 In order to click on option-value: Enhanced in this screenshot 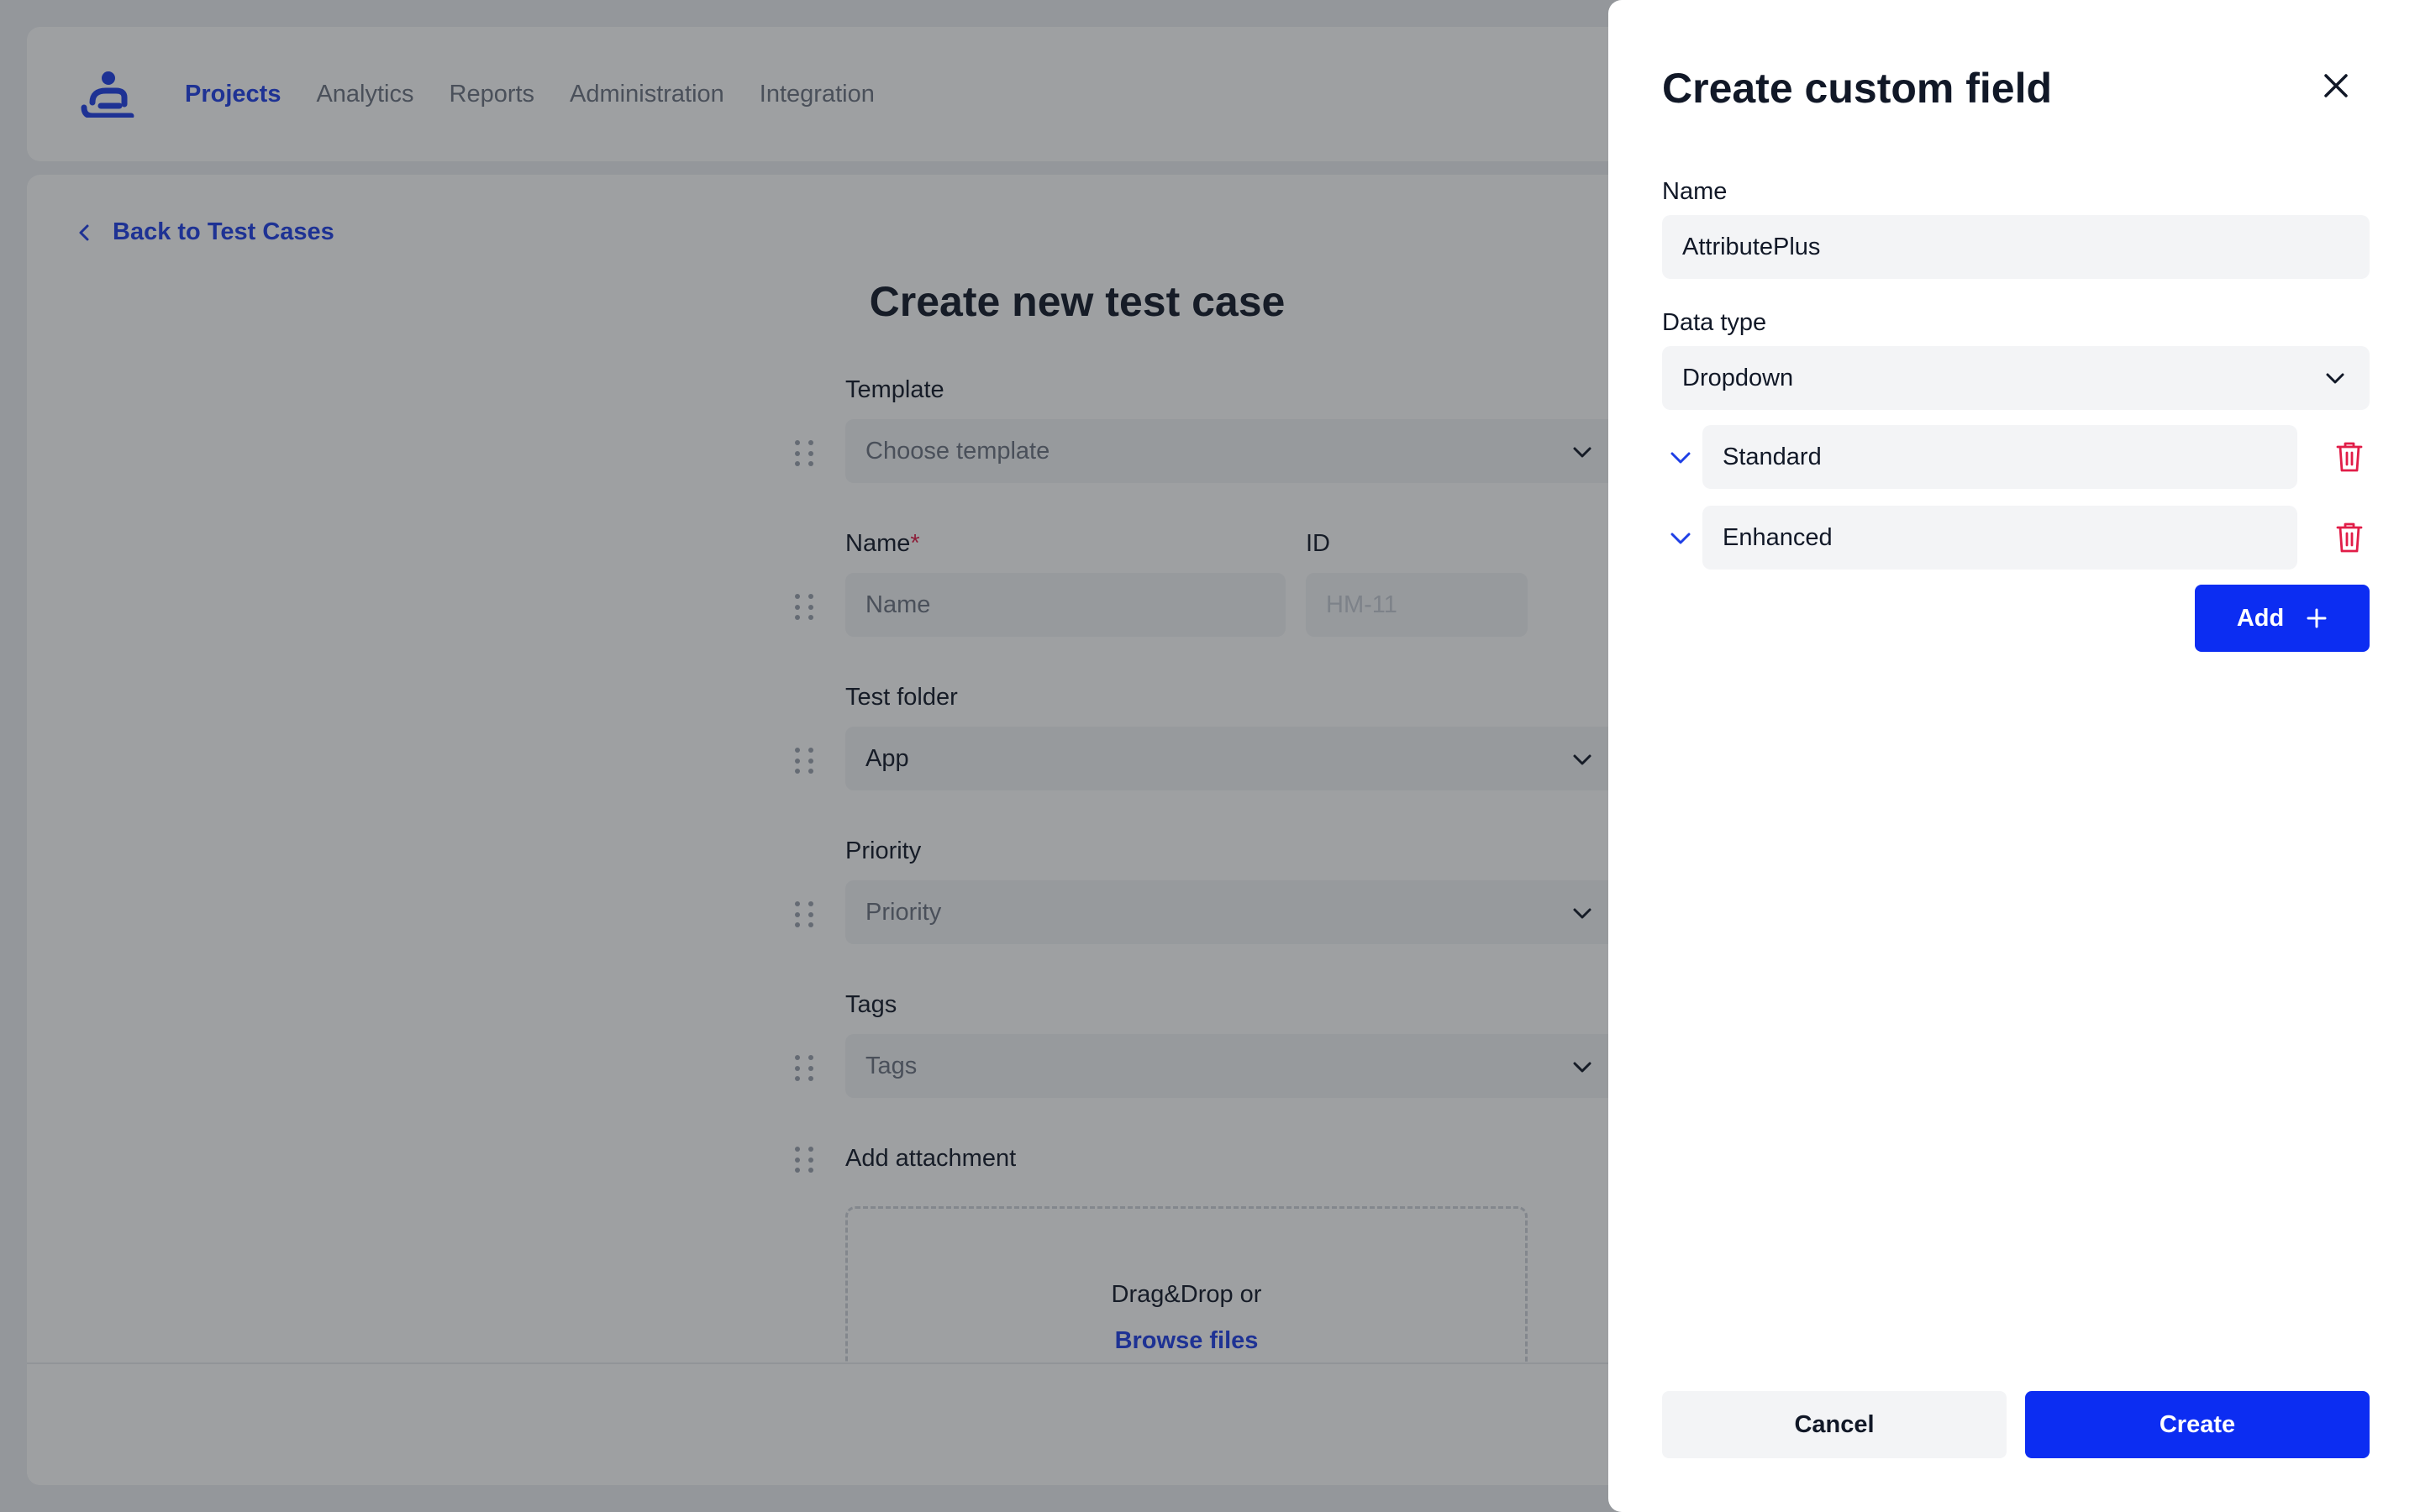, I will do `click(1778, 537)`.